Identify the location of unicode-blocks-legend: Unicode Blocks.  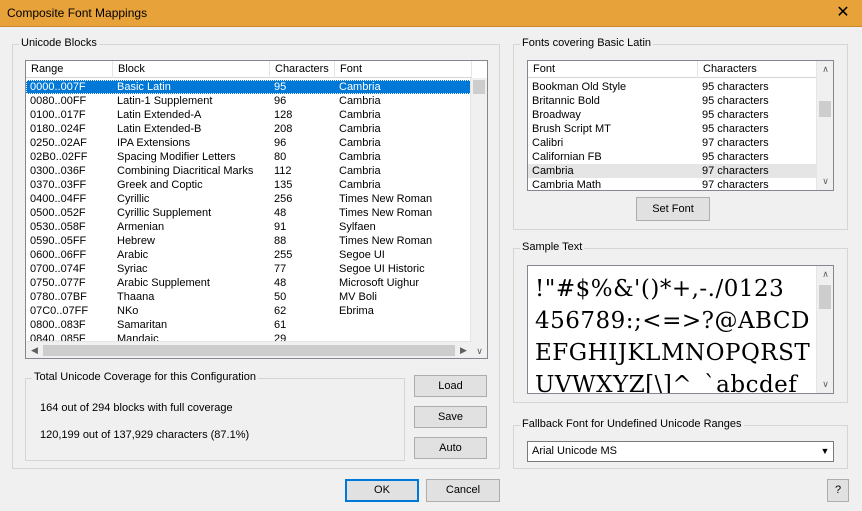
(59, 43).